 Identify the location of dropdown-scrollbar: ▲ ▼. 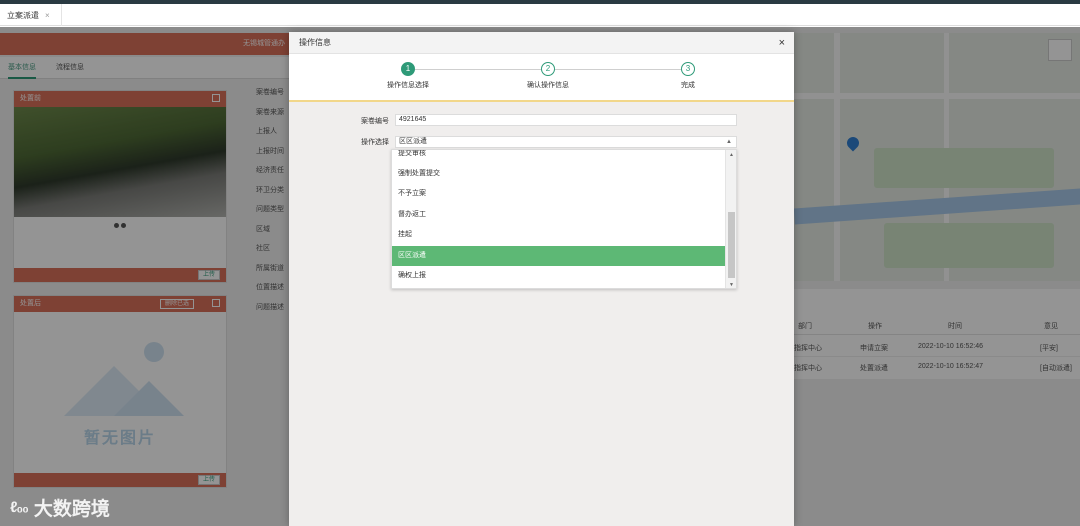
(730, 219).